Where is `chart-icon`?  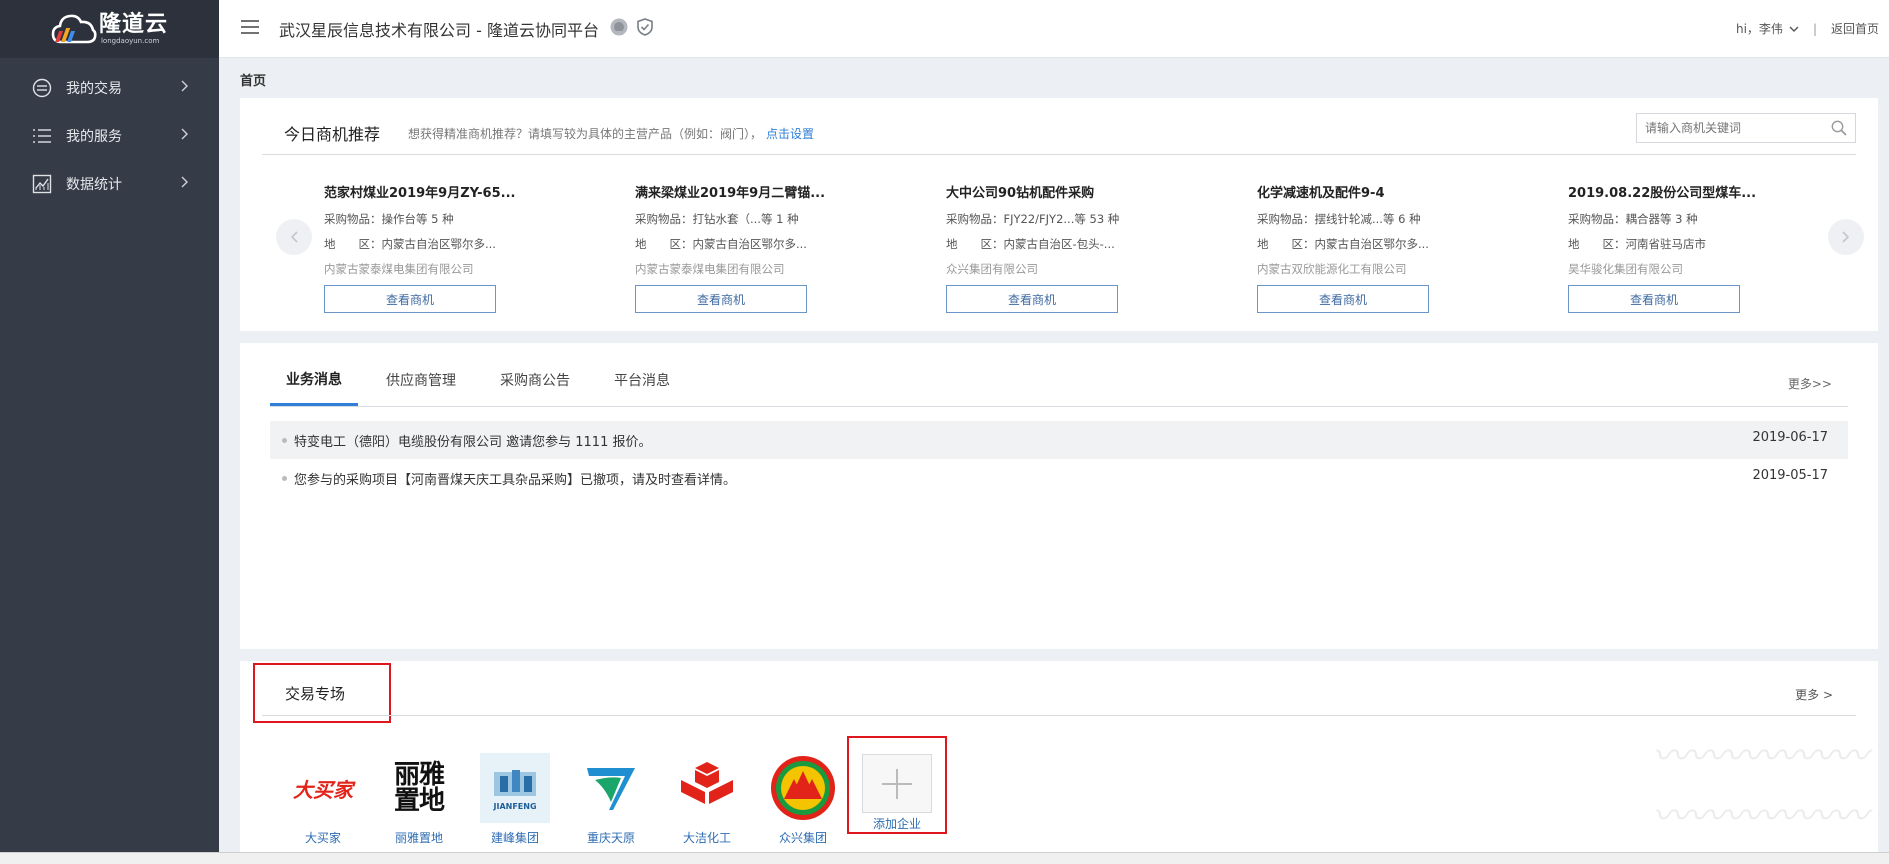 chart-icon is located at coordinates (42, 184).